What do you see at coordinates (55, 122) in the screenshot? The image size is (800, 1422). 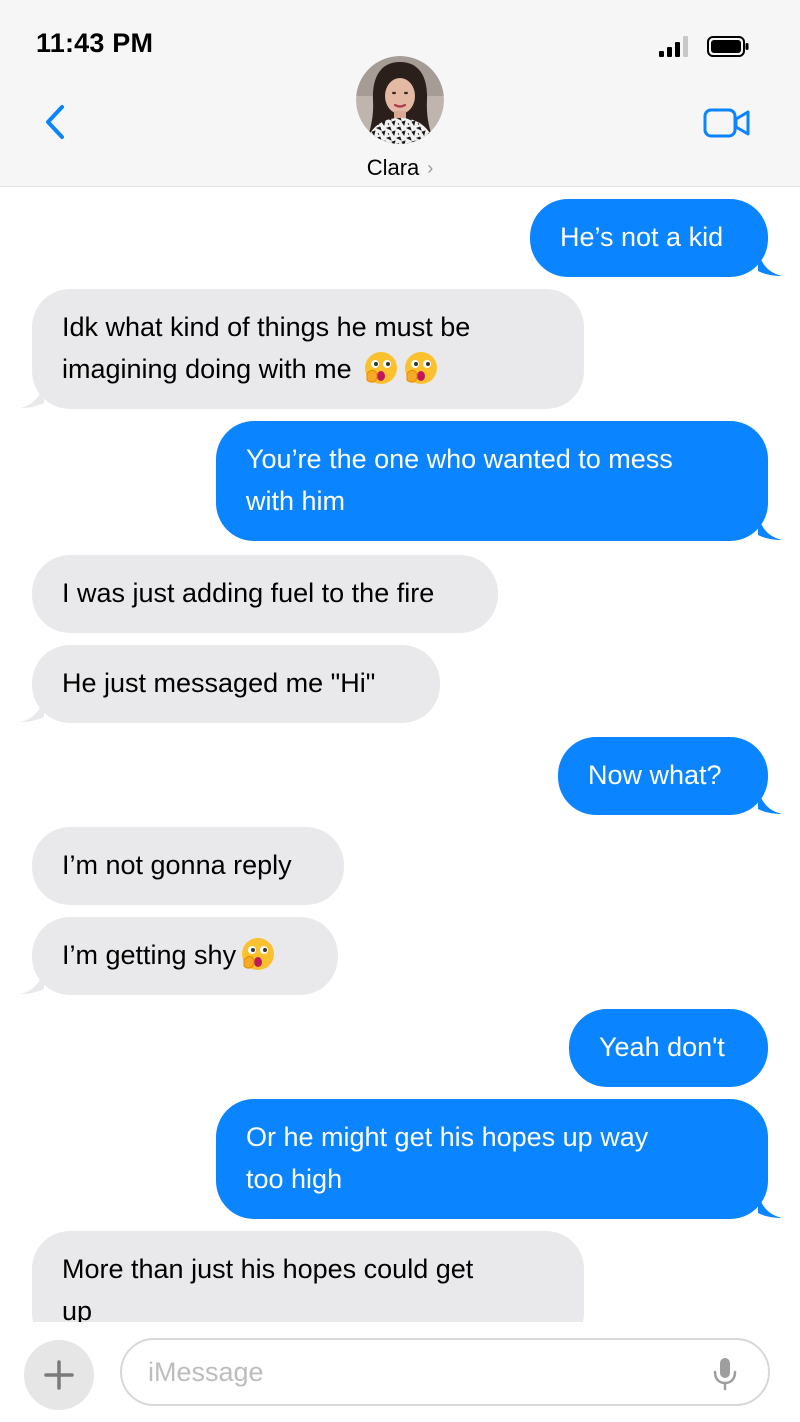 I see `back-chevron-icon` at bounding box center [55, 122].